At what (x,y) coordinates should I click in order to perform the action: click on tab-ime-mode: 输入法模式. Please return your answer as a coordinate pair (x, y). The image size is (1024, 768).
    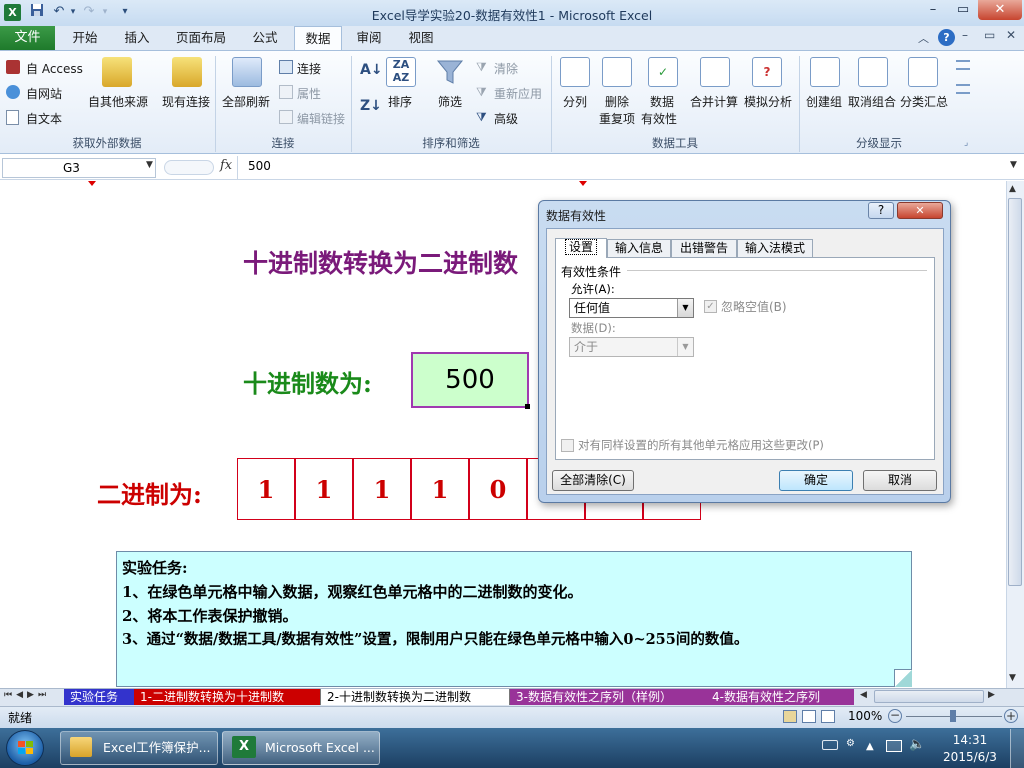
    Looking at the image, I should click on (775, 248).